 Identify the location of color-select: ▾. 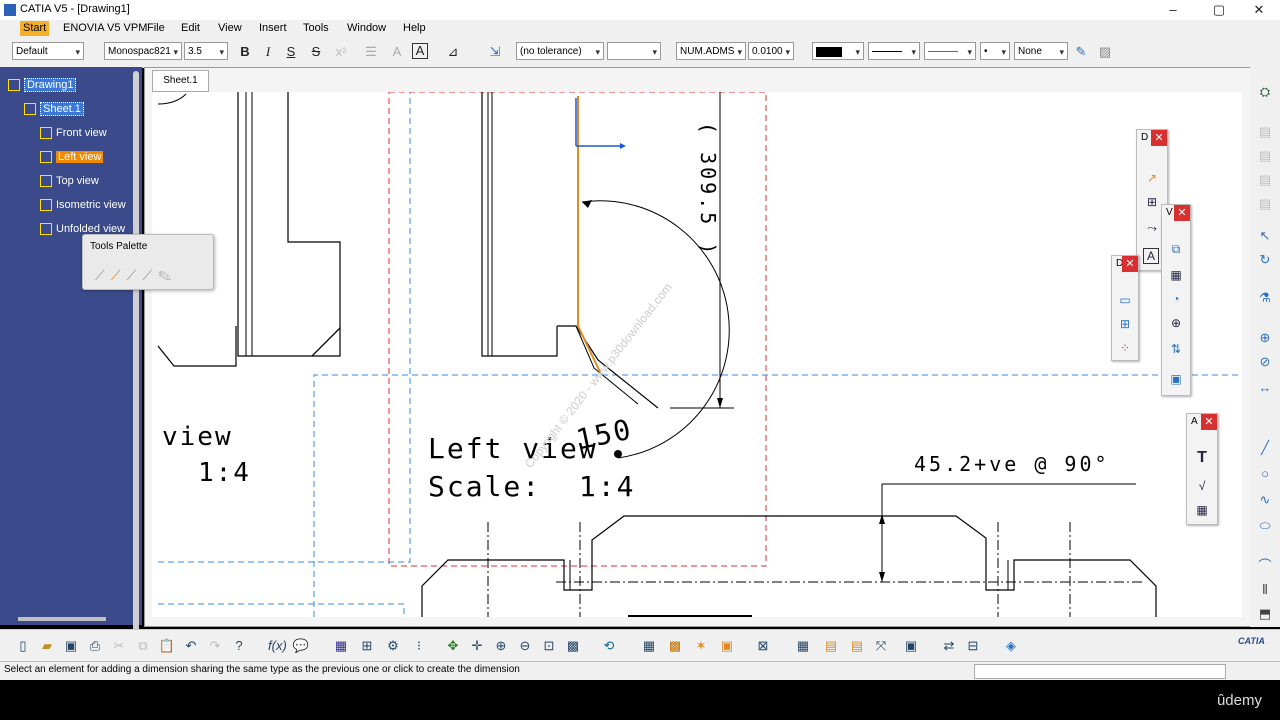
(838, 51).